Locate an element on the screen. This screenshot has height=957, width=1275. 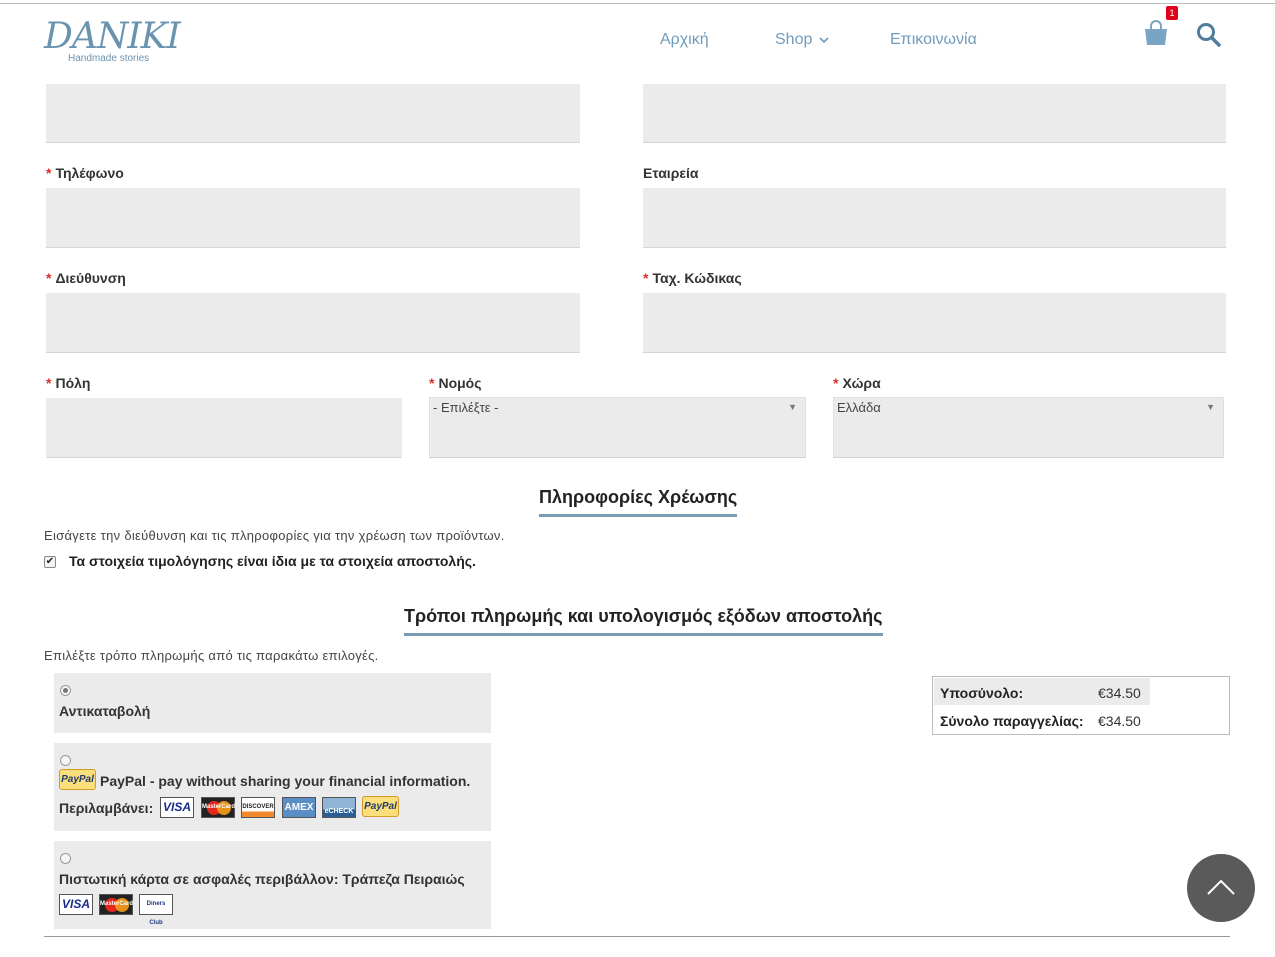
city-label: * Πόλη is located at coordinates (68, 383).